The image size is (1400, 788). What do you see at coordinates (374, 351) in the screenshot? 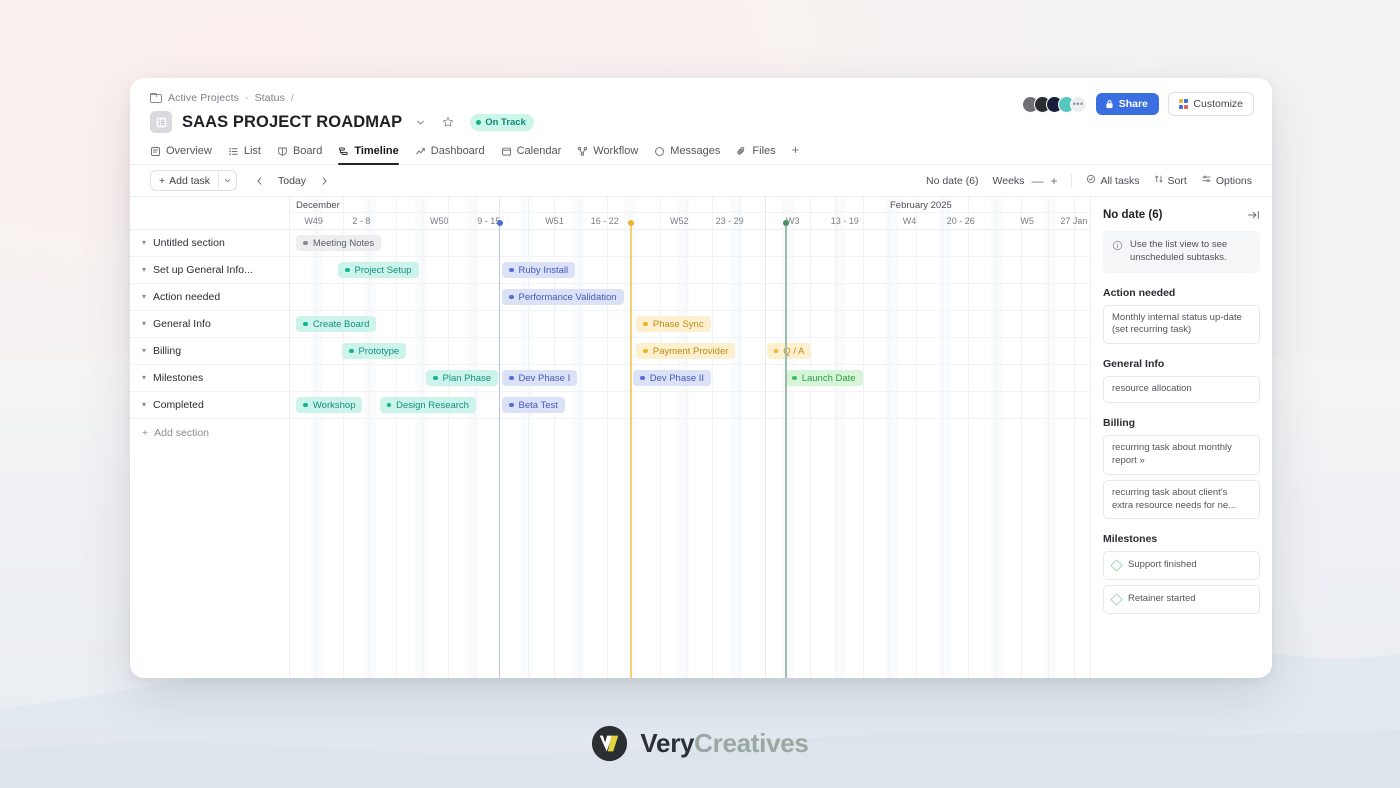
I see `task-bar-prototype: Prototype` at bounding box center [374, 351].